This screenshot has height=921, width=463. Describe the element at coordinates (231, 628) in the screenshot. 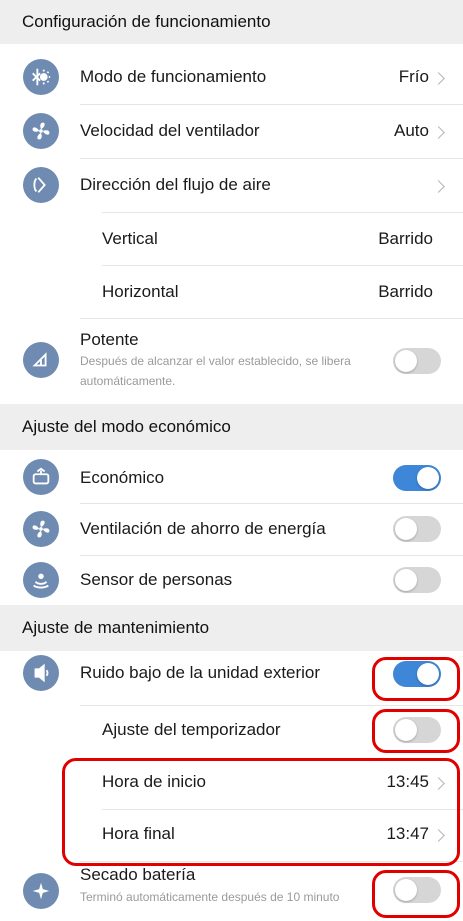

I see `section-header-maintenance: Ajuste de mantenimiento` at that location.